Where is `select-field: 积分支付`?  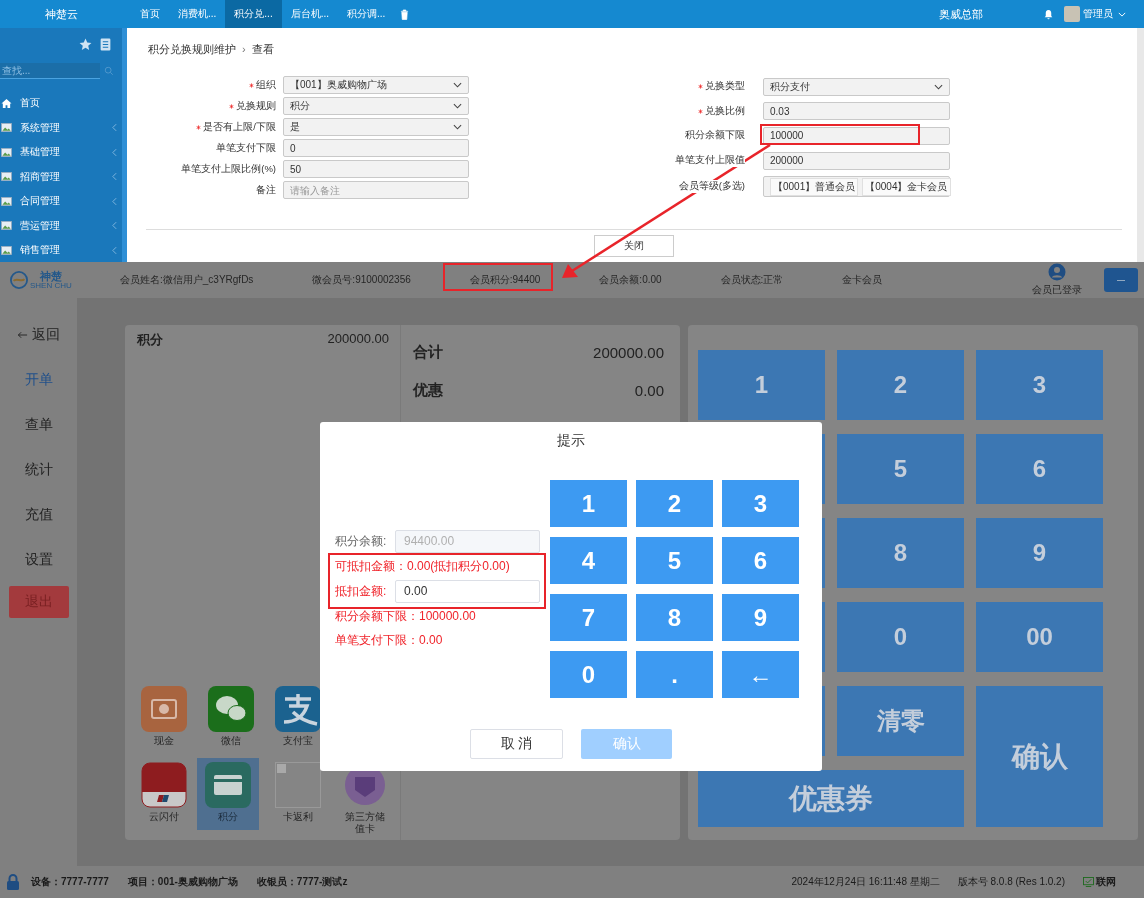 select-field: 积分支付 is located at coordinates (856, 86).